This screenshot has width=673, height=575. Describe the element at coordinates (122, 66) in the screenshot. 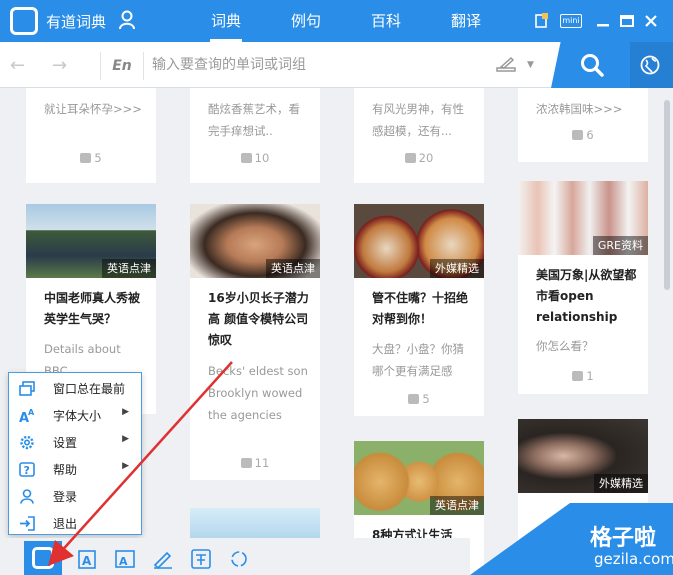

I see `language-selector: En` at that location.